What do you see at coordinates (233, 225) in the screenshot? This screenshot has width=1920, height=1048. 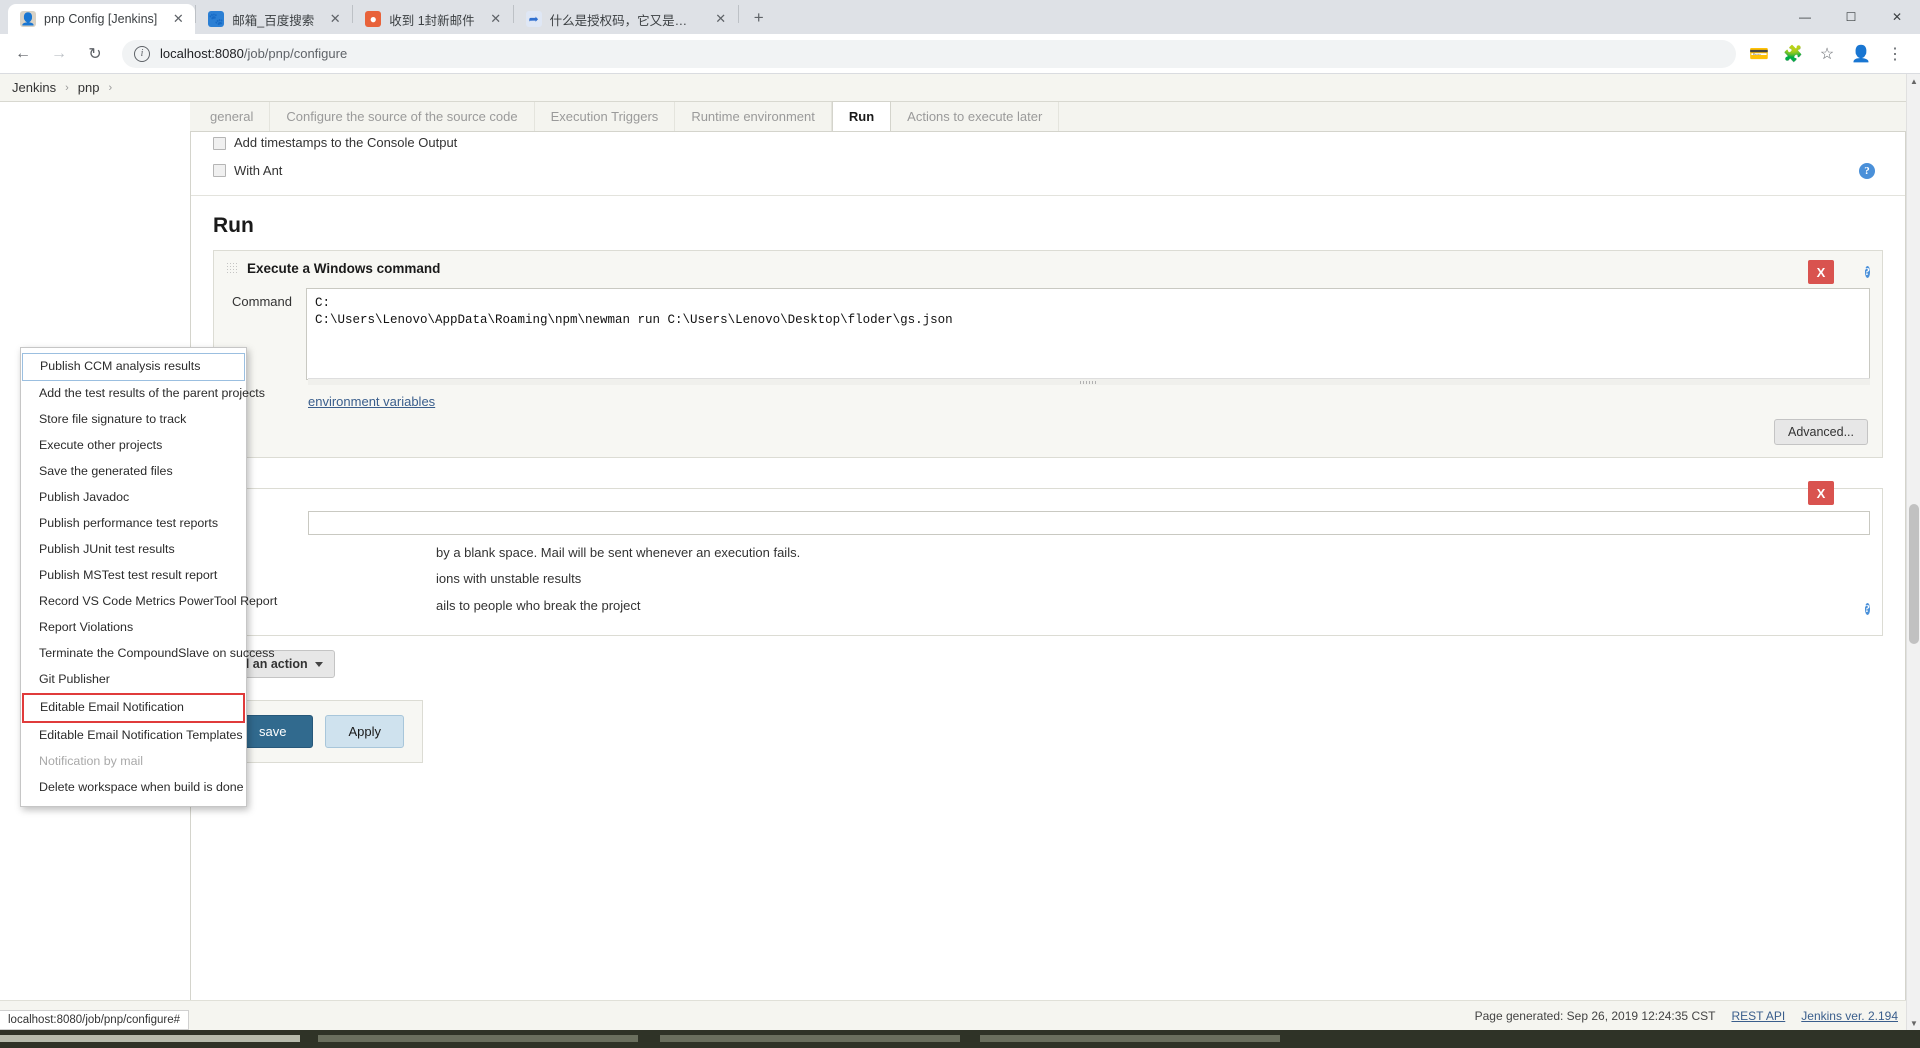 I see `page-title: Run` at bounding box center [233, 225].